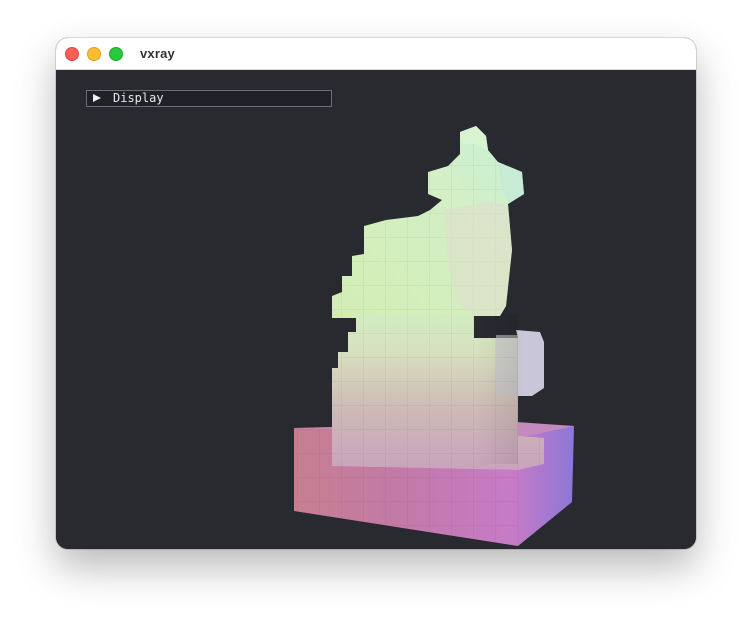 The image size is (752, 624). Describe the element at coordinates (138, 98) in the screenshot. I see `display-panel-label: Display` at that location.